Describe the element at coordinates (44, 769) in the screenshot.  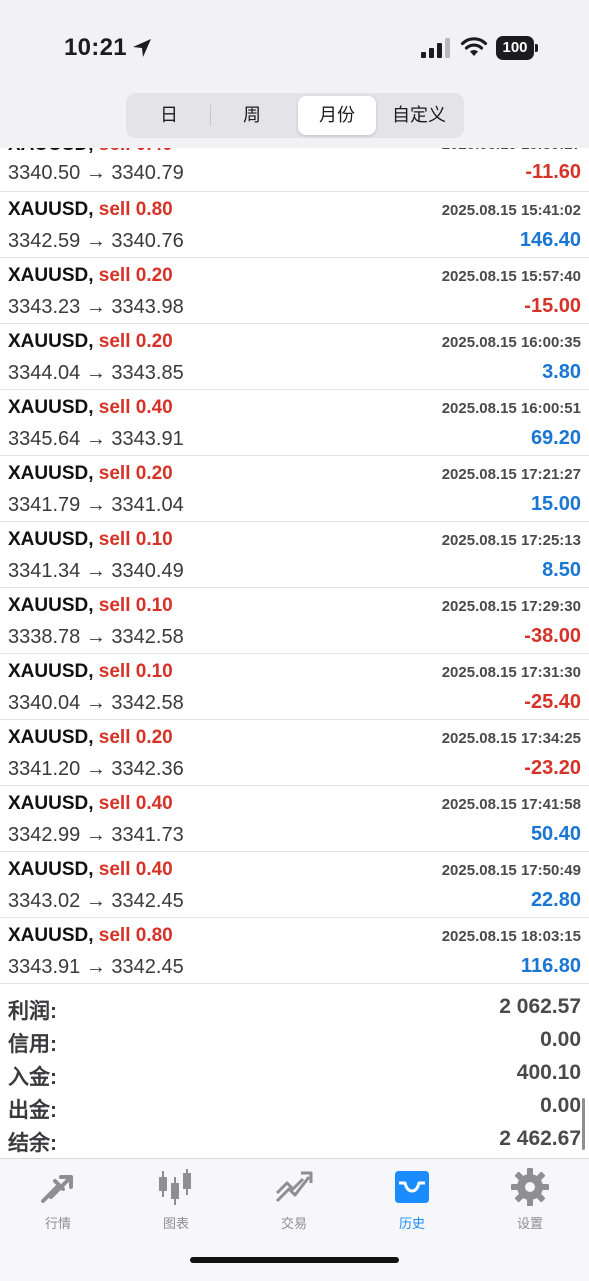
I see `trade-open-price: 3341.20` at that location.